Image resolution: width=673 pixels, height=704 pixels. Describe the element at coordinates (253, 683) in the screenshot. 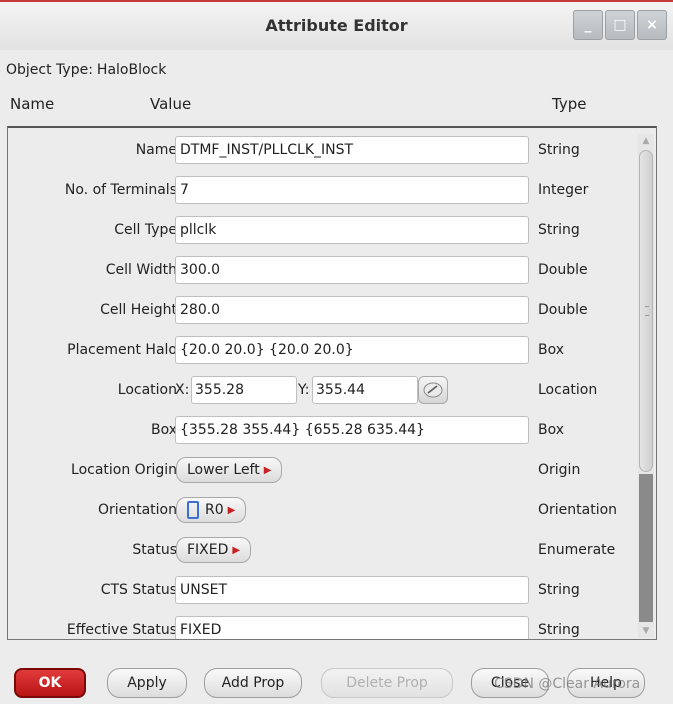

I see `add-prop-button: Add Prop` at that location.